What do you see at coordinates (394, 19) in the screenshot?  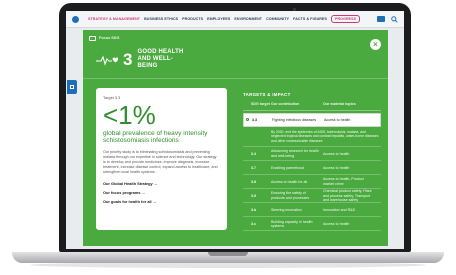 I see `search-icon` at bounding box center [394, 19].